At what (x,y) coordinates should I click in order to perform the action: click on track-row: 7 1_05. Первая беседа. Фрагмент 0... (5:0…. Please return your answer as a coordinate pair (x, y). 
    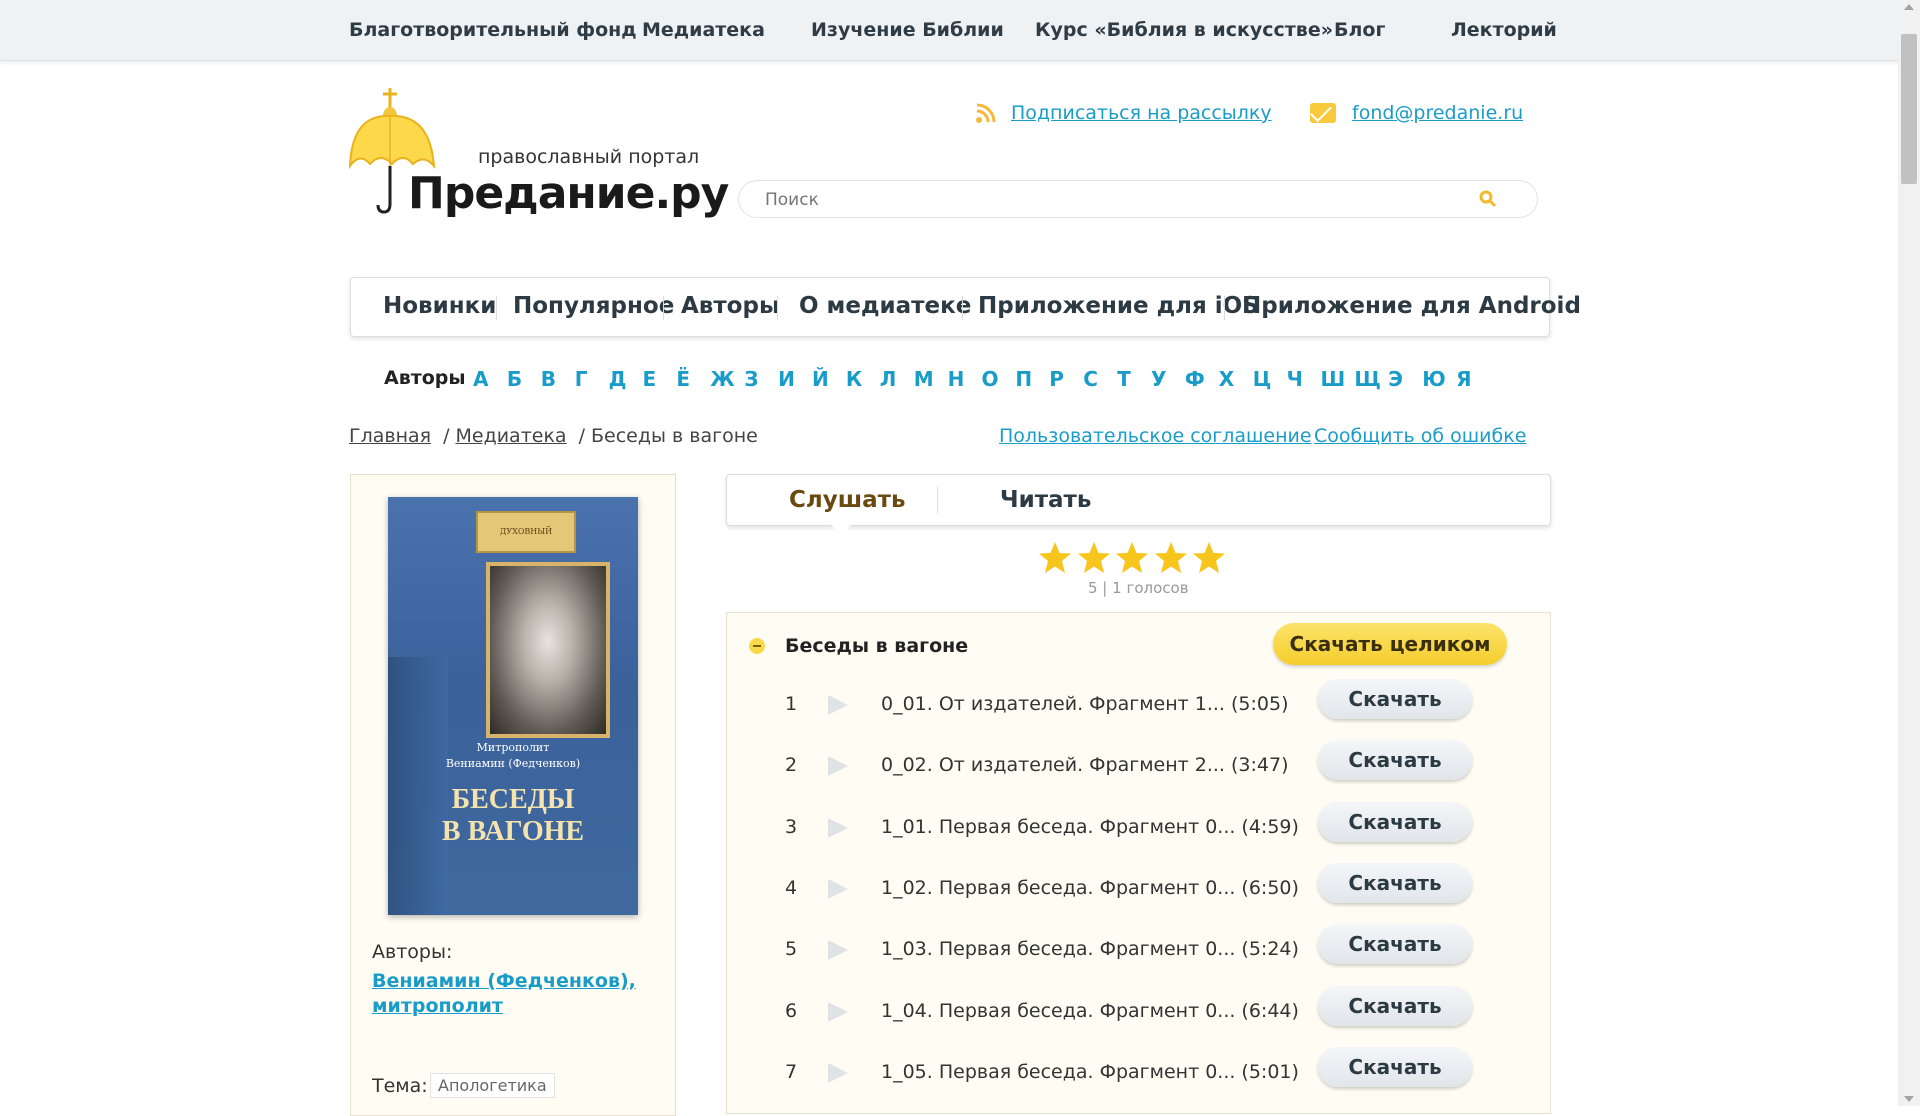
    Looking at the image, I should click on (1138, 1071).